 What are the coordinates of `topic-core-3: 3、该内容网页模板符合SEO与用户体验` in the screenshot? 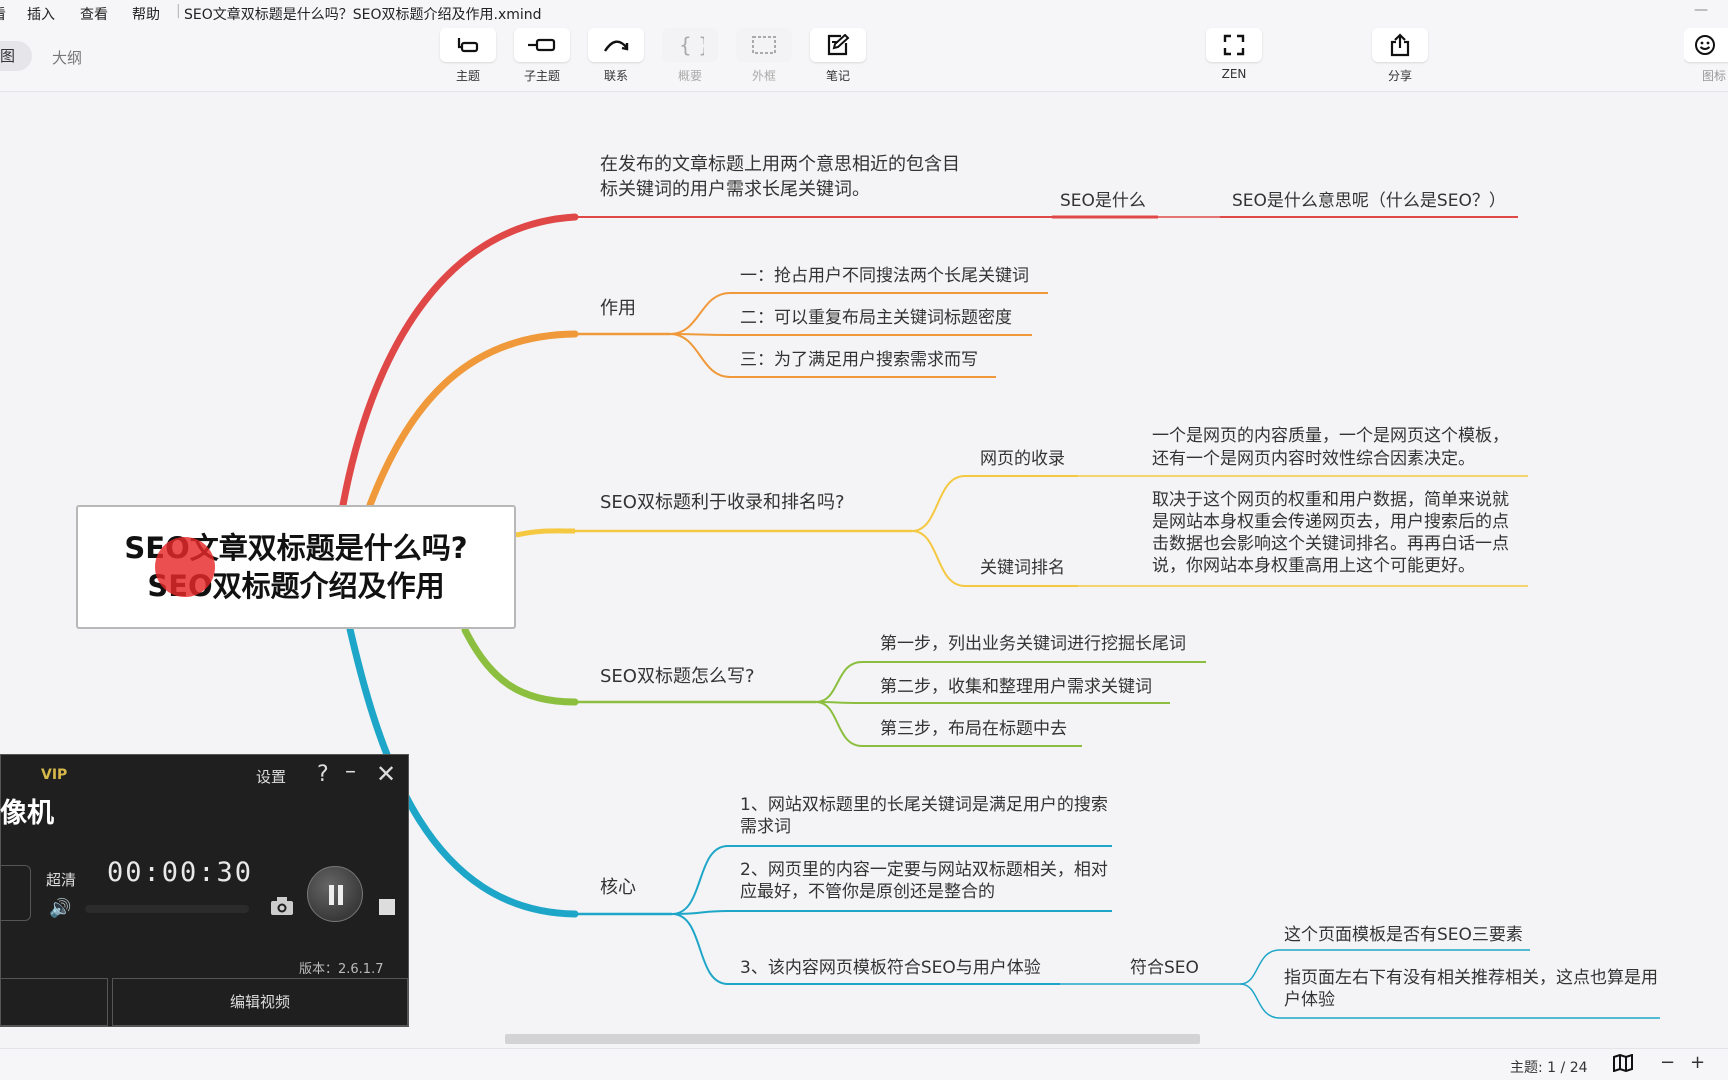 It's located at (890, 968).